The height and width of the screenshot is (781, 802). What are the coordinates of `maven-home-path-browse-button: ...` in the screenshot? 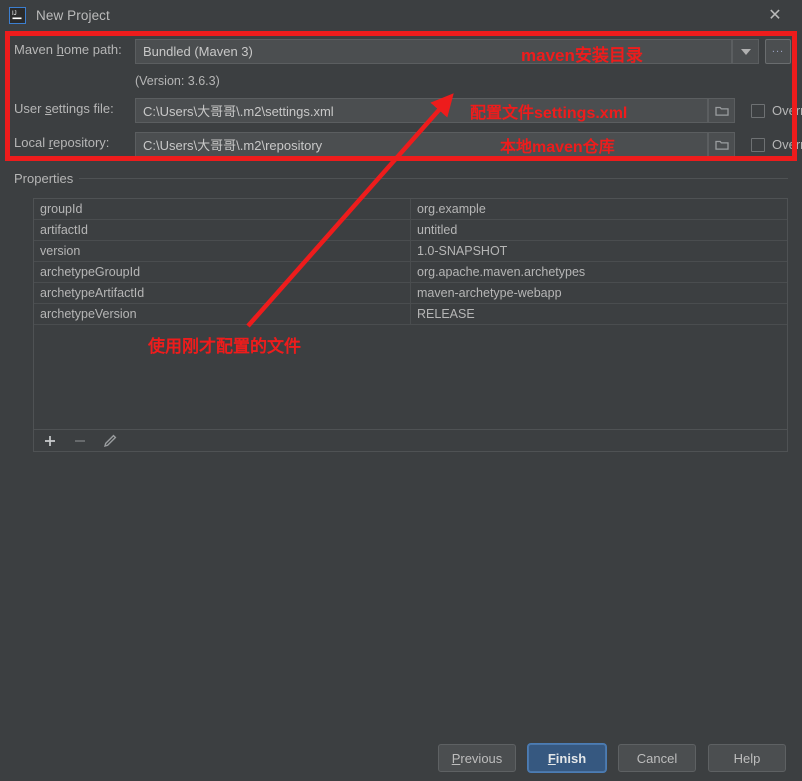 It's located at (778, 51).